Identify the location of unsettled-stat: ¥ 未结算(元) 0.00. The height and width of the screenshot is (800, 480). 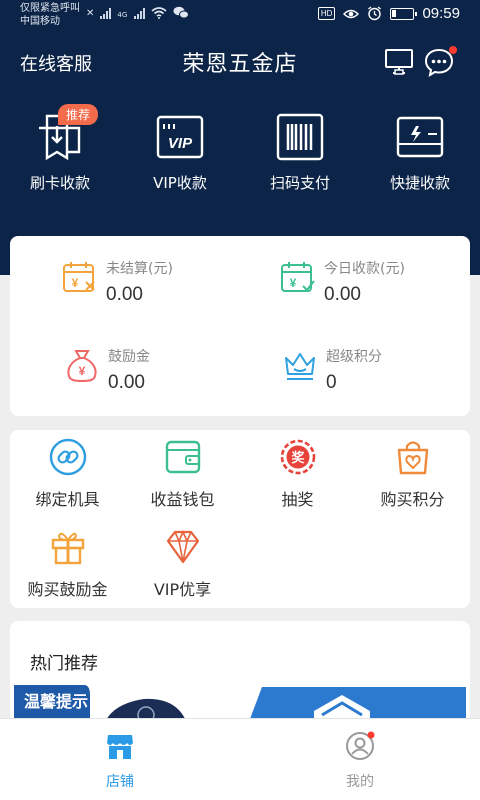
(117, 282).